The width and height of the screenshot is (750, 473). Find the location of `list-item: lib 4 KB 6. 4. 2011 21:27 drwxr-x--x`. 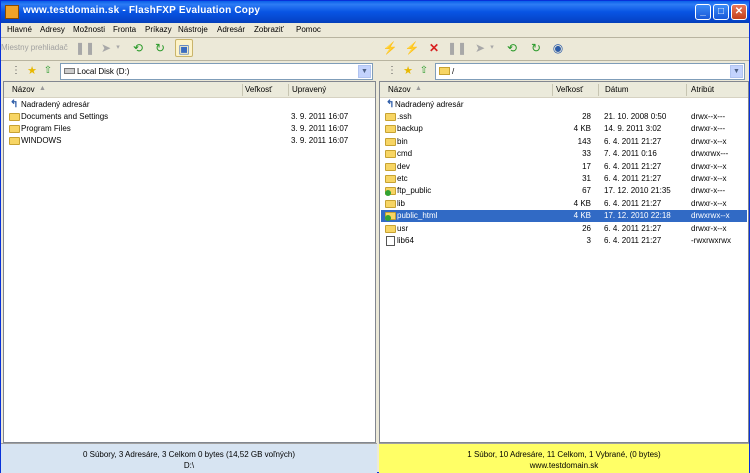

list-item: lib 4 KB 6. 4. 2011 21:27 drwxr-x--x is located at coordinates (564, 204).